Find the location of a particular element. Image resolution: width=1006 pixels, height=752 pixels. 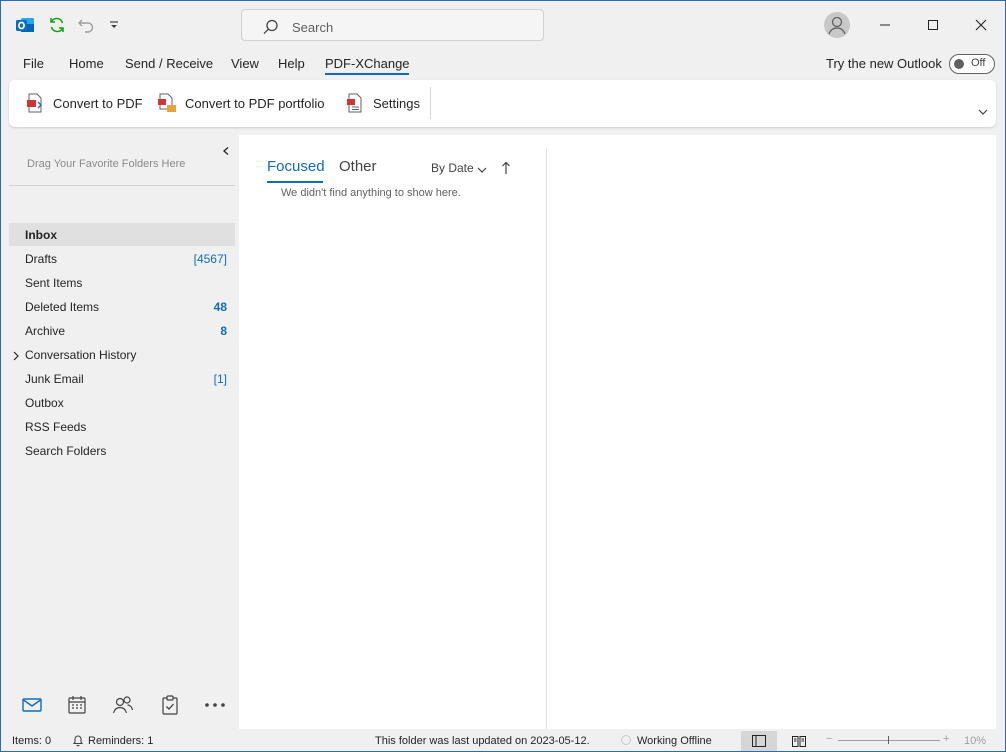

sort-direction-arrow-up-icon is located at coordinates (506, 169).